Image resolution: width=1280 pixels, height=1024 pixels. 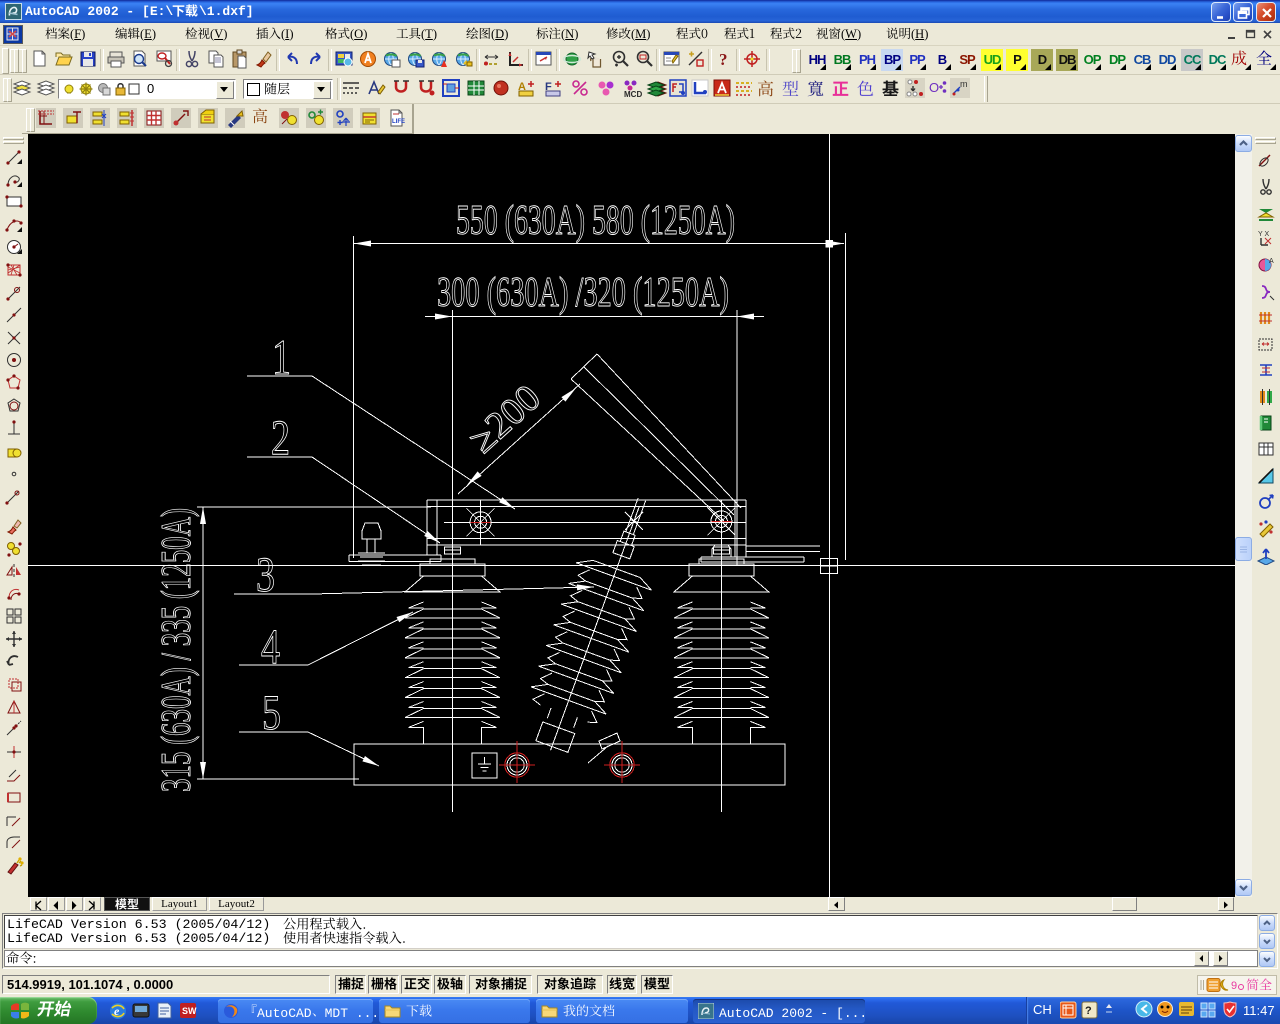 What do you see at coordinates (398, 122) in the screenshot?
I see `svg-text: LIFE` at bounding box center [398, 122].